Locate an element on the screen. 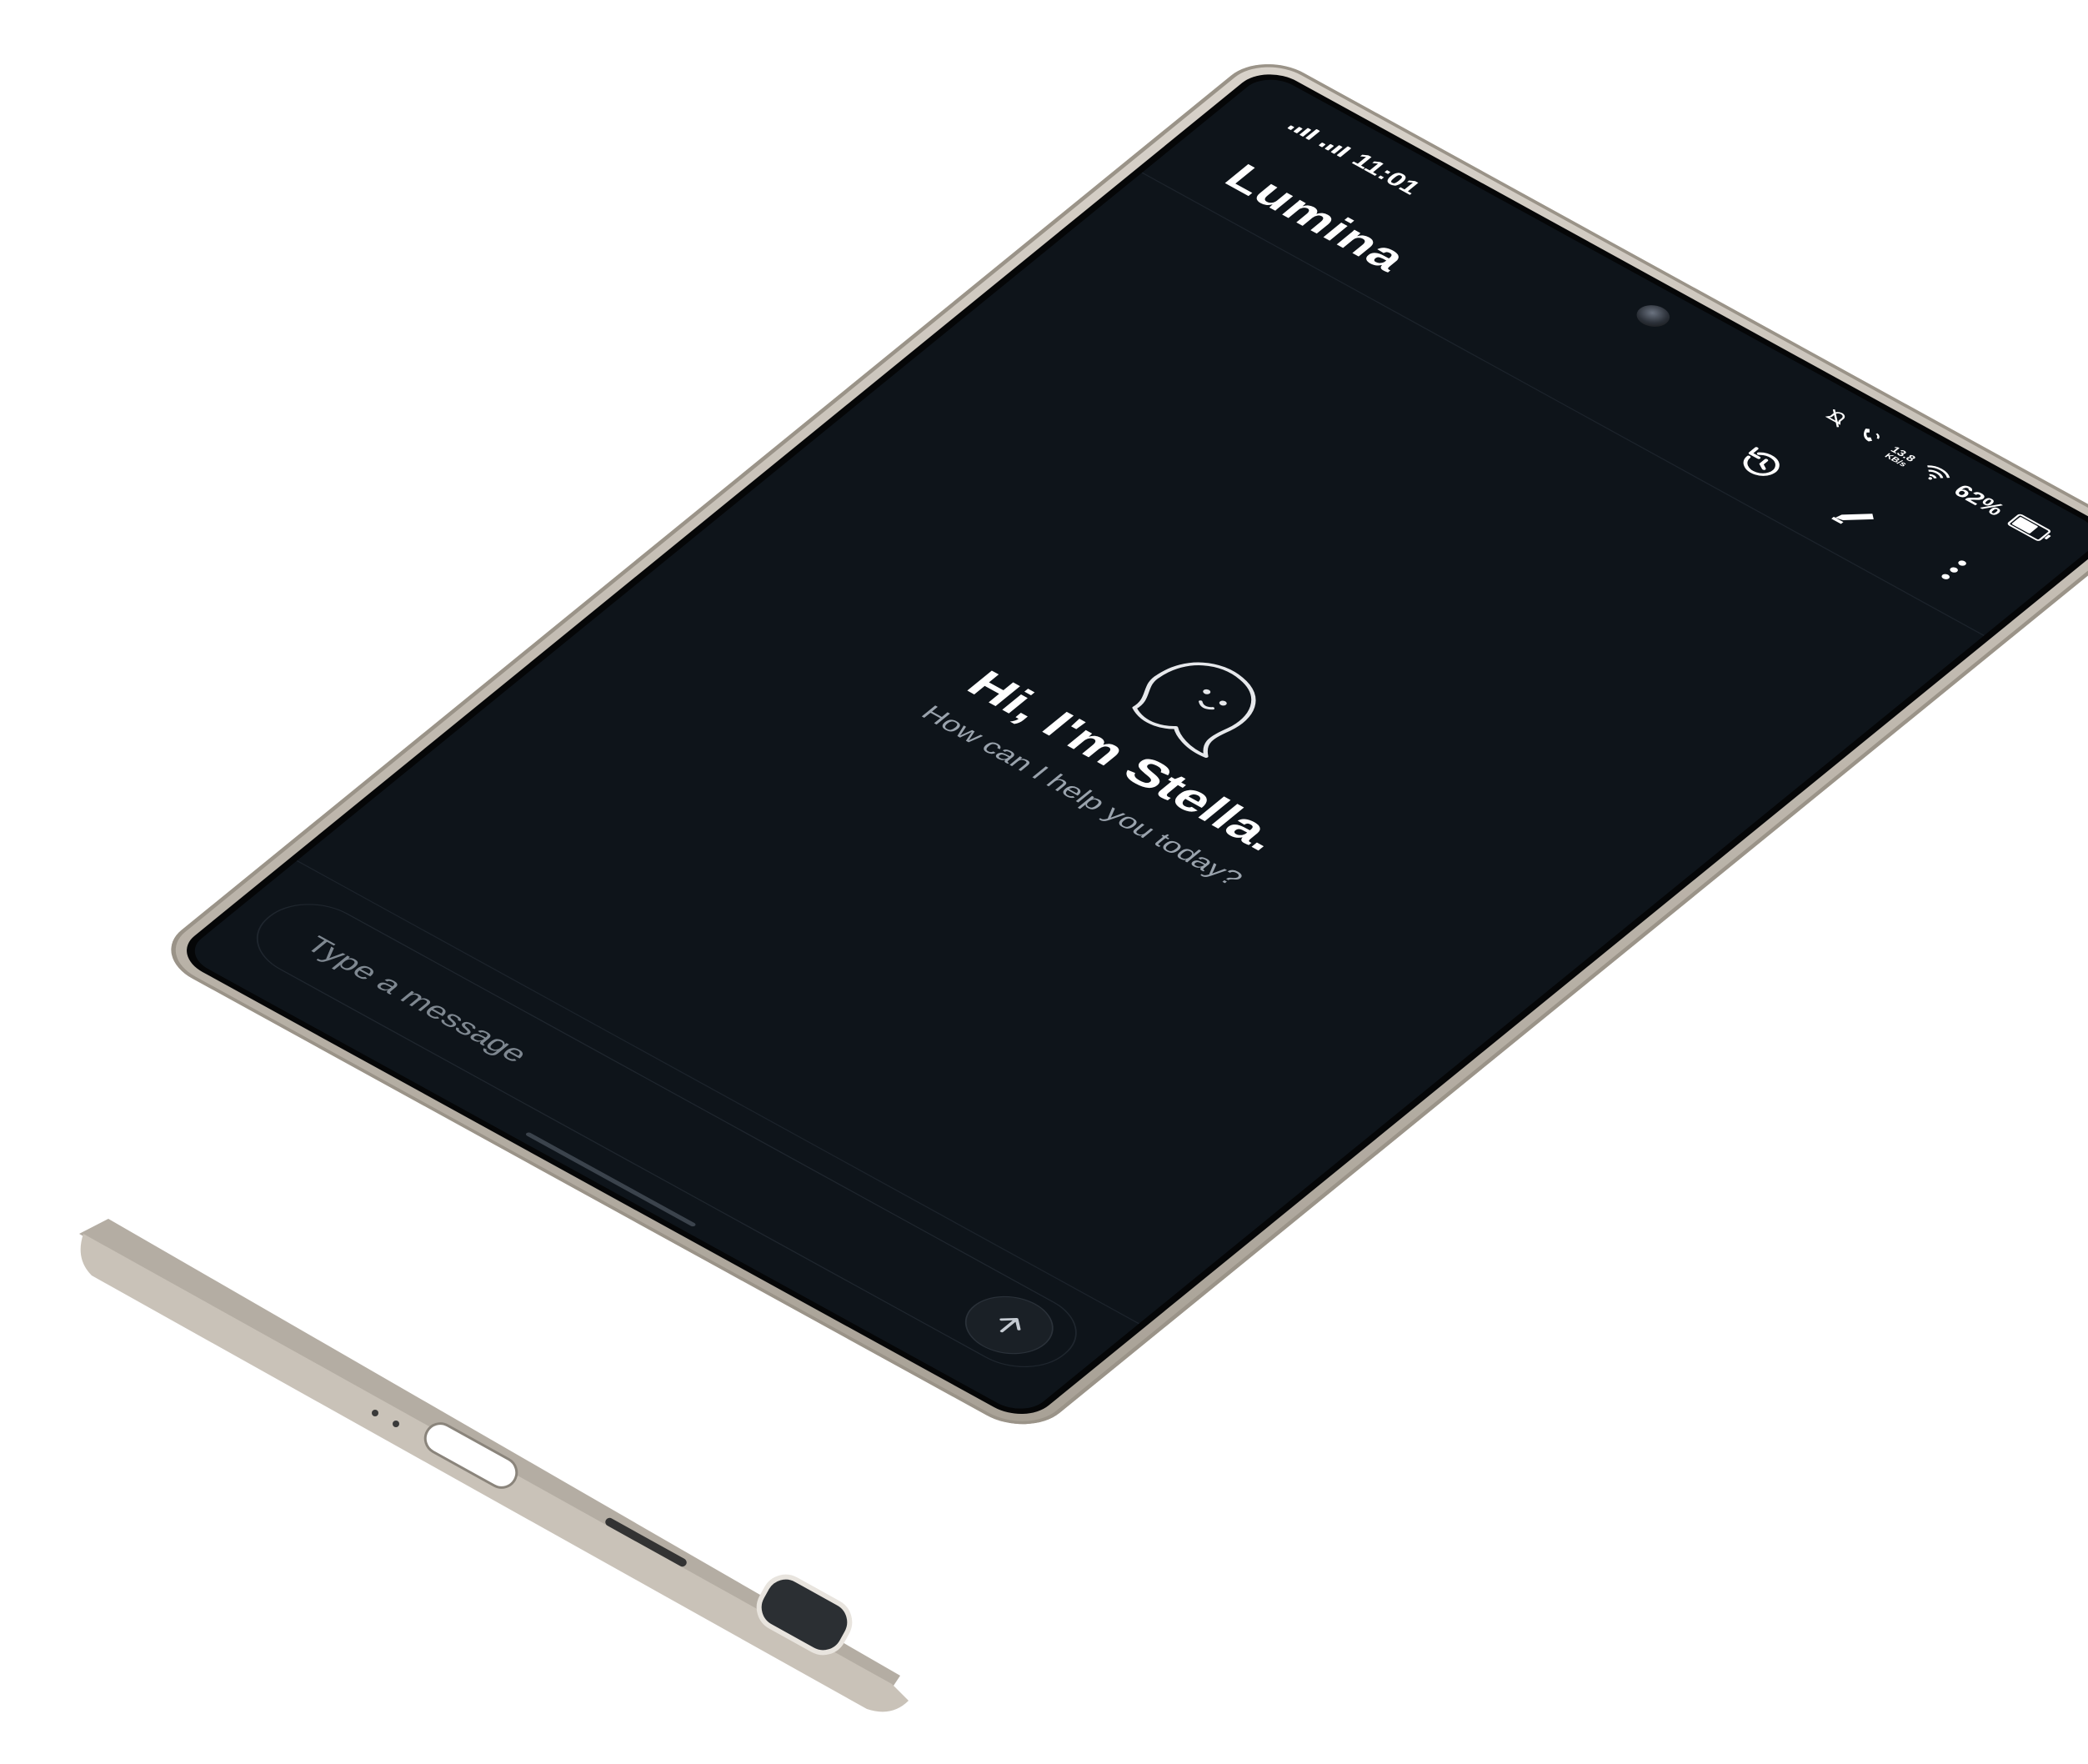  more-options-button is located at coordinates (1954, 569).